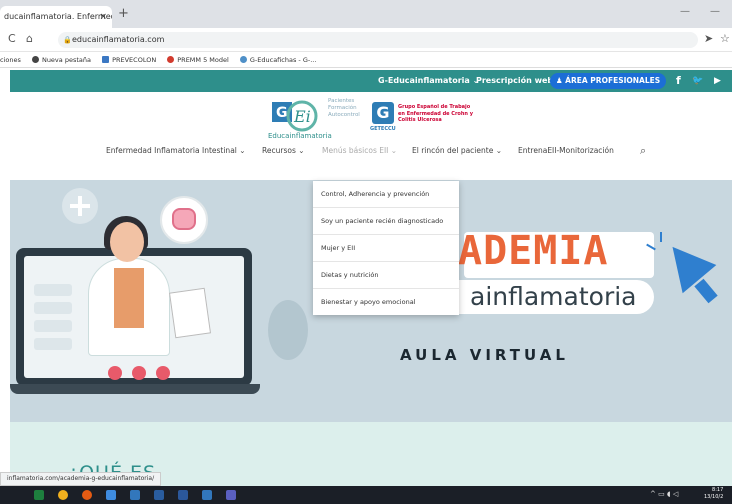 The image size is (732, 504). Describe the element at coordinates (39, 495) in the screenshot. I see `excel-icon` at that location.